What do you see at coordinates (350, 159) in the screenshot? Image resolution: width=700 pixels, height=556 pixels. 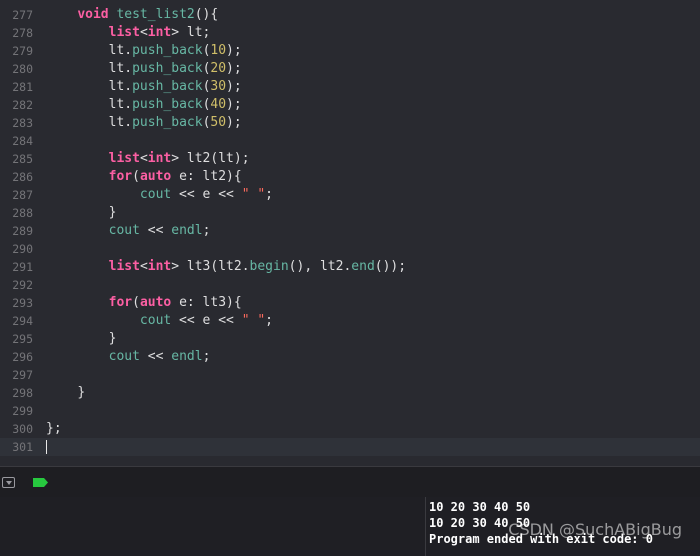 I see `code-line: 285 list<int> lt2(lt);` at bounding box center [350, 159].